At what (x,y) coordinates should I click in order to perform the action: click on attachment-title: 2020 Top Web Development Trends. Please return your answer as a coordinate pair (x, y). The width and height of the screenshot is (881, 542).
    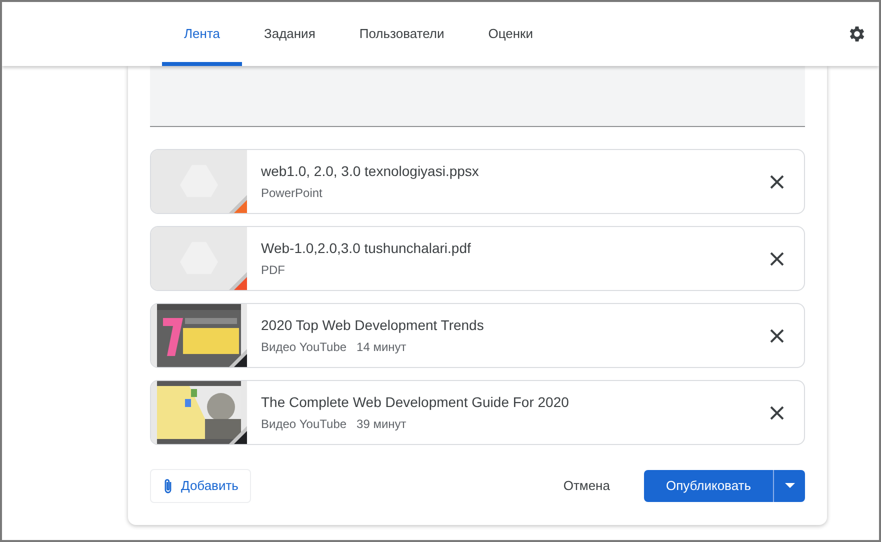
    Looking at the image, I should click on (373, 325).